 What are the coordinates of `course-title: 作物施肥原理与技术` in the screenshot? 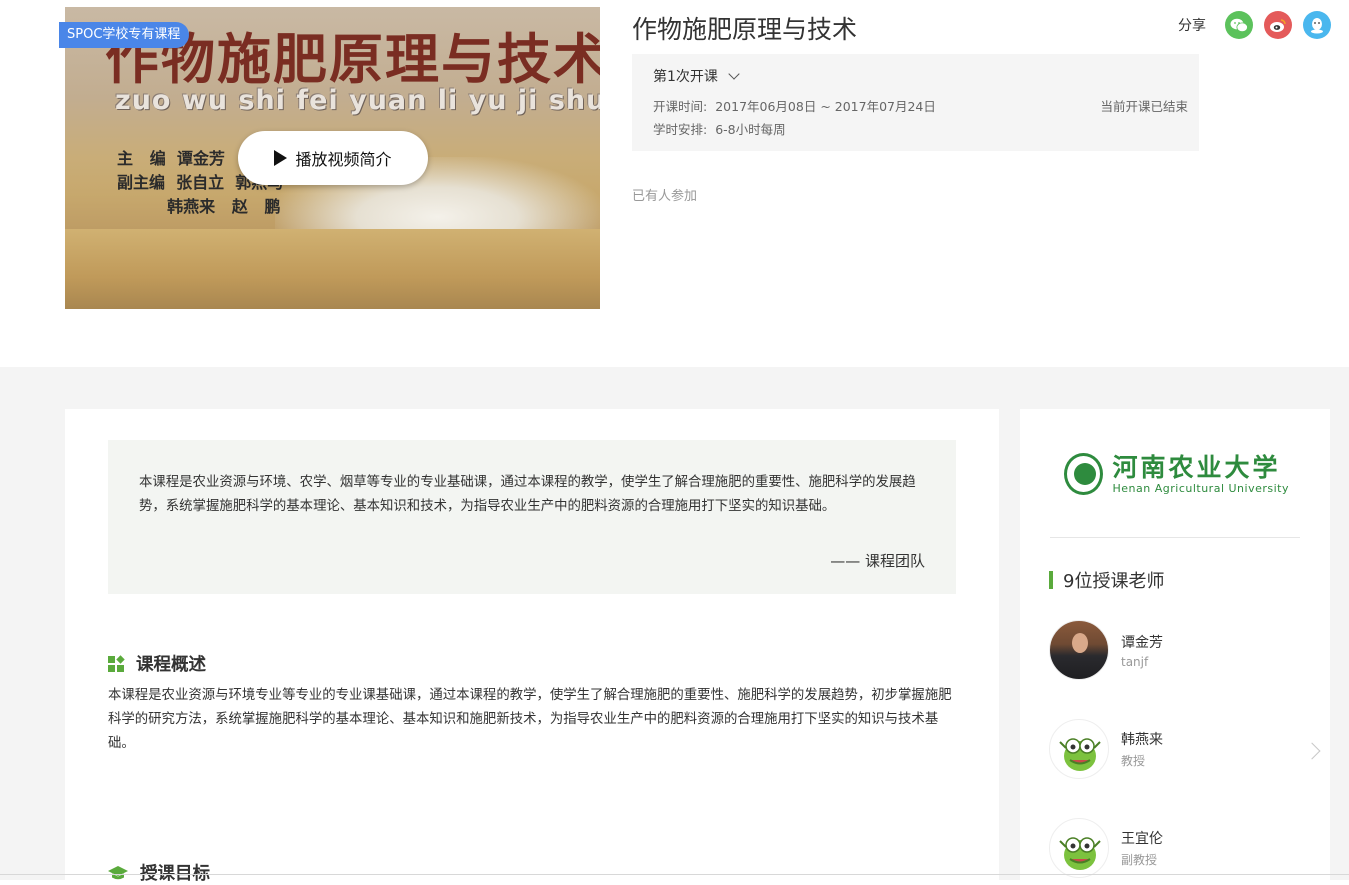 It's located at (745, 29).